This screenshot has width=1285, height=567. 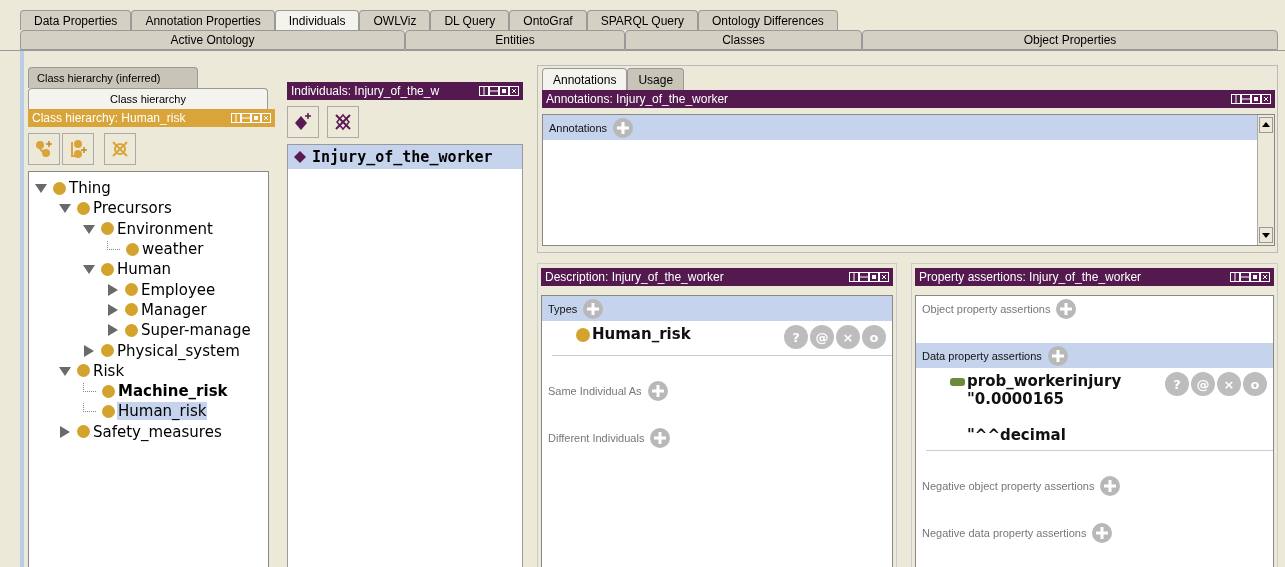 What do you see at coordinates (548, 20) in the screenshot?
I see `tab: OntoGraf` at bounding box center [548, 20].